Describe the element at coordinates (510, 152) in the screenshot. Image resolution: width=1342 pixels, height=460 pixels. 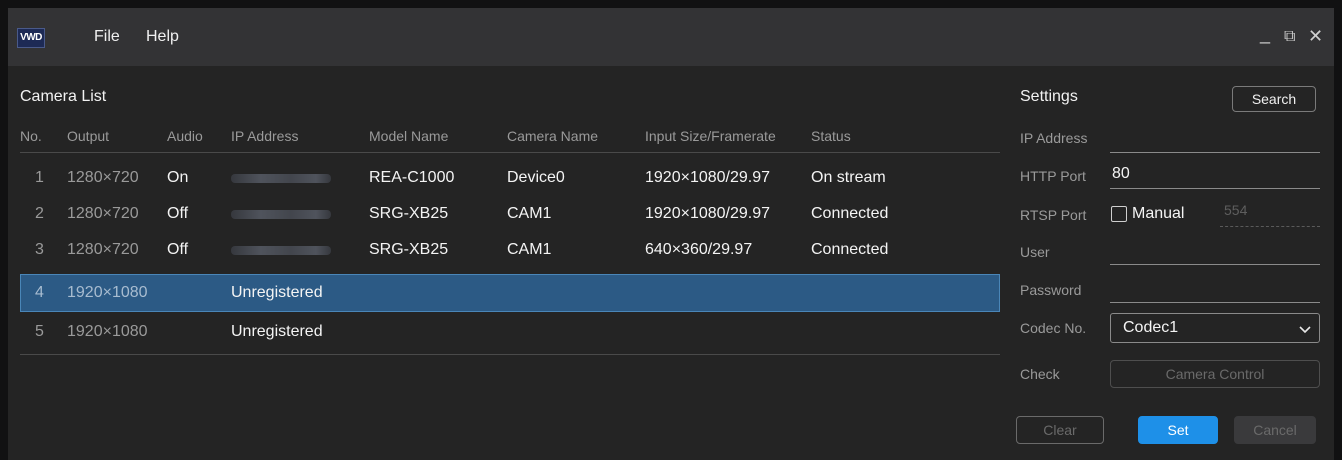
I see `header-divider` at that location.